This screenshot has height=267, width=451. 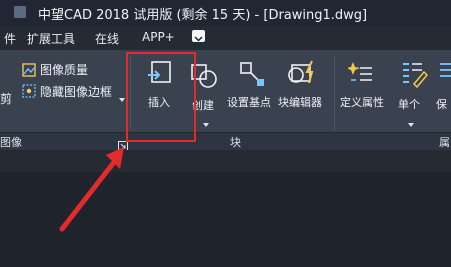 I want to click on red-arrow-annotation, so click(x=98, y=192).